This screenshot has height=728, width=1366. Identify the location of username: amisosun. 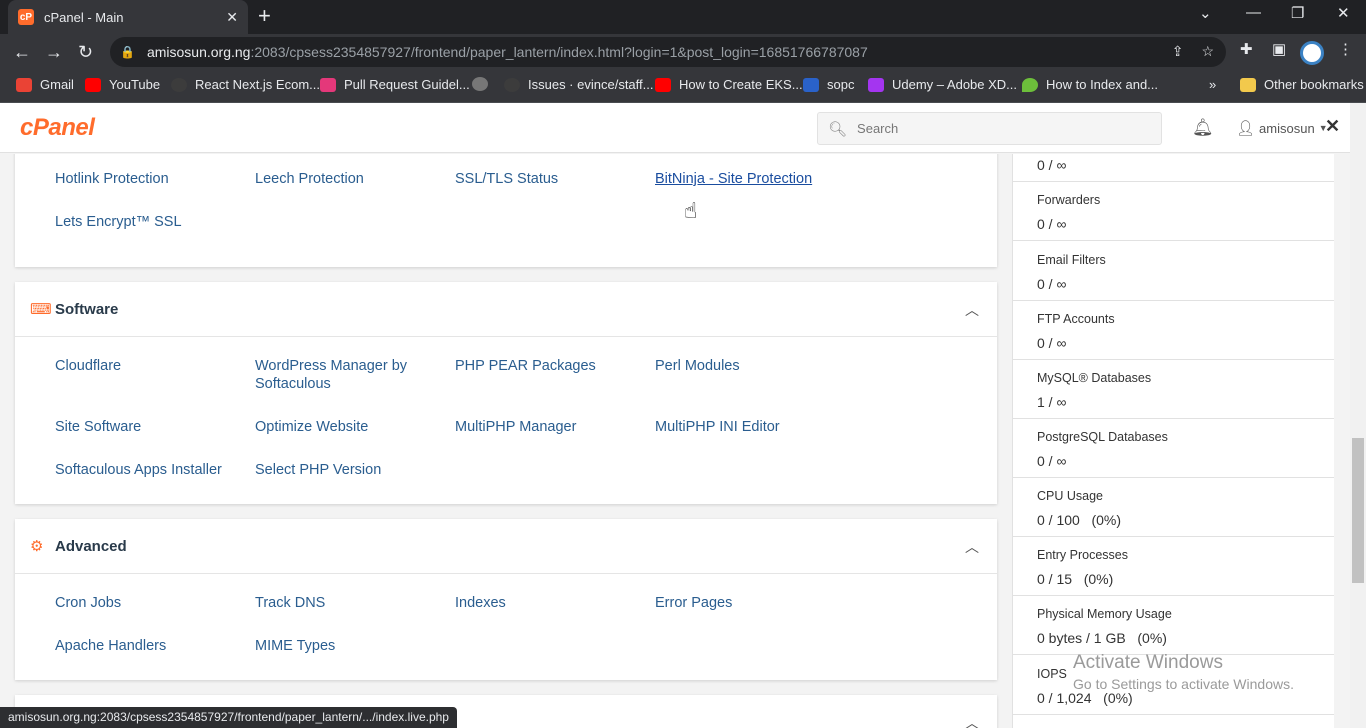
(1287, 128).